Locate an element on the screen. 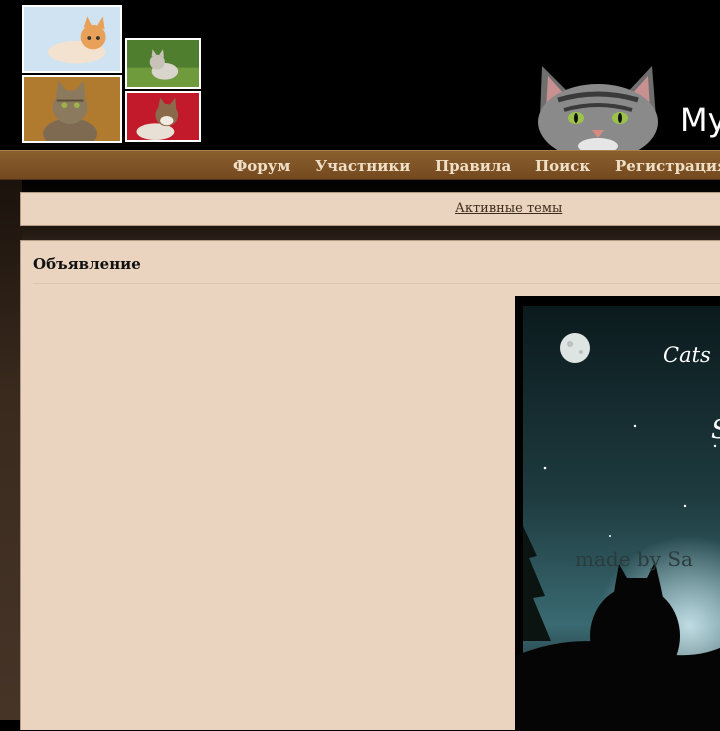 Image resolution: width=720 pixels, height=731 pixels. kitten-on-grass-thumbnail is located at coordinates (163, 63).